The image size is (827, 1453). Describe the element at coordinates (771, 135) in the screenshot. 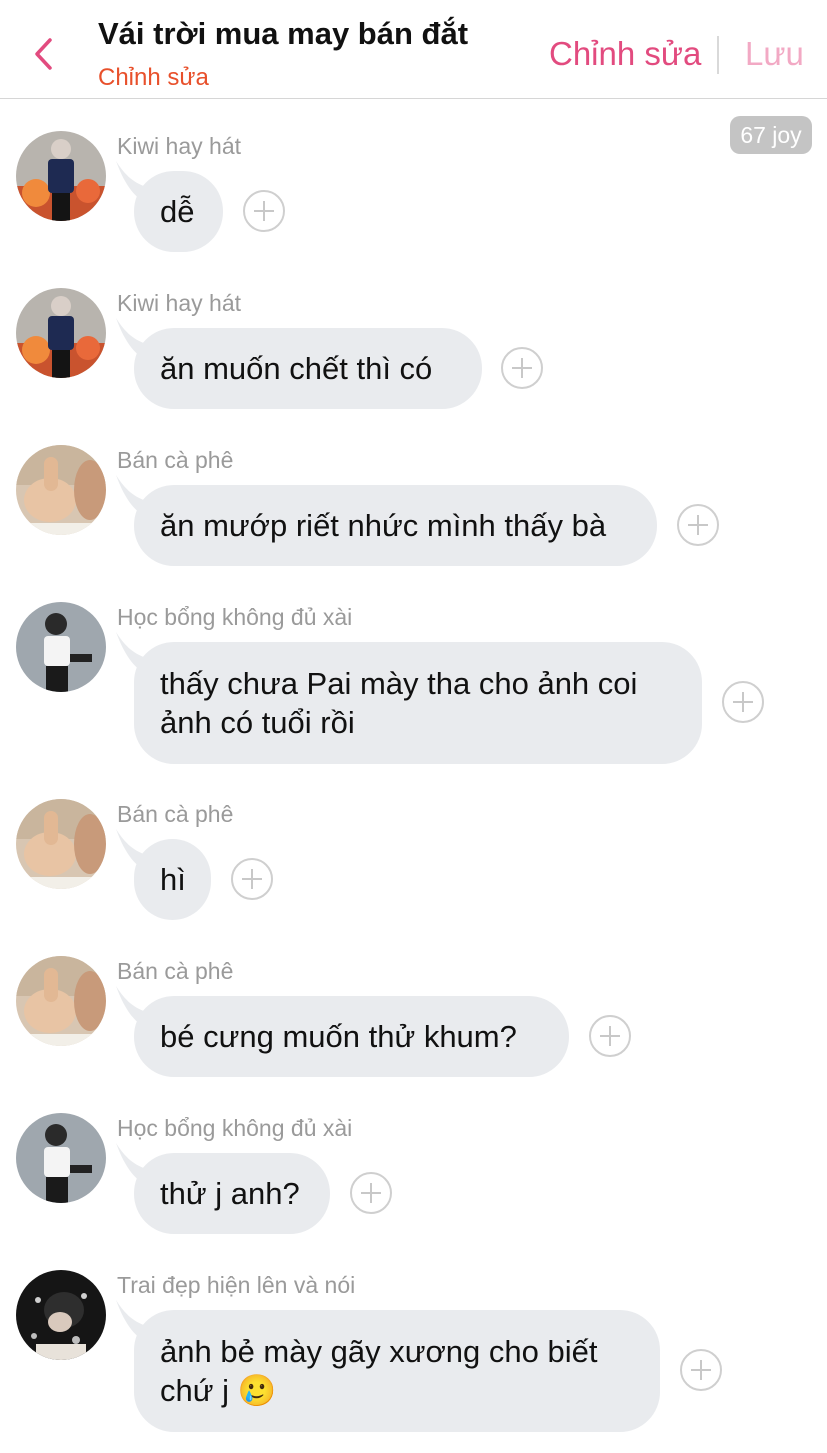

I see `joy-count-badge: 67 joy` at that location.